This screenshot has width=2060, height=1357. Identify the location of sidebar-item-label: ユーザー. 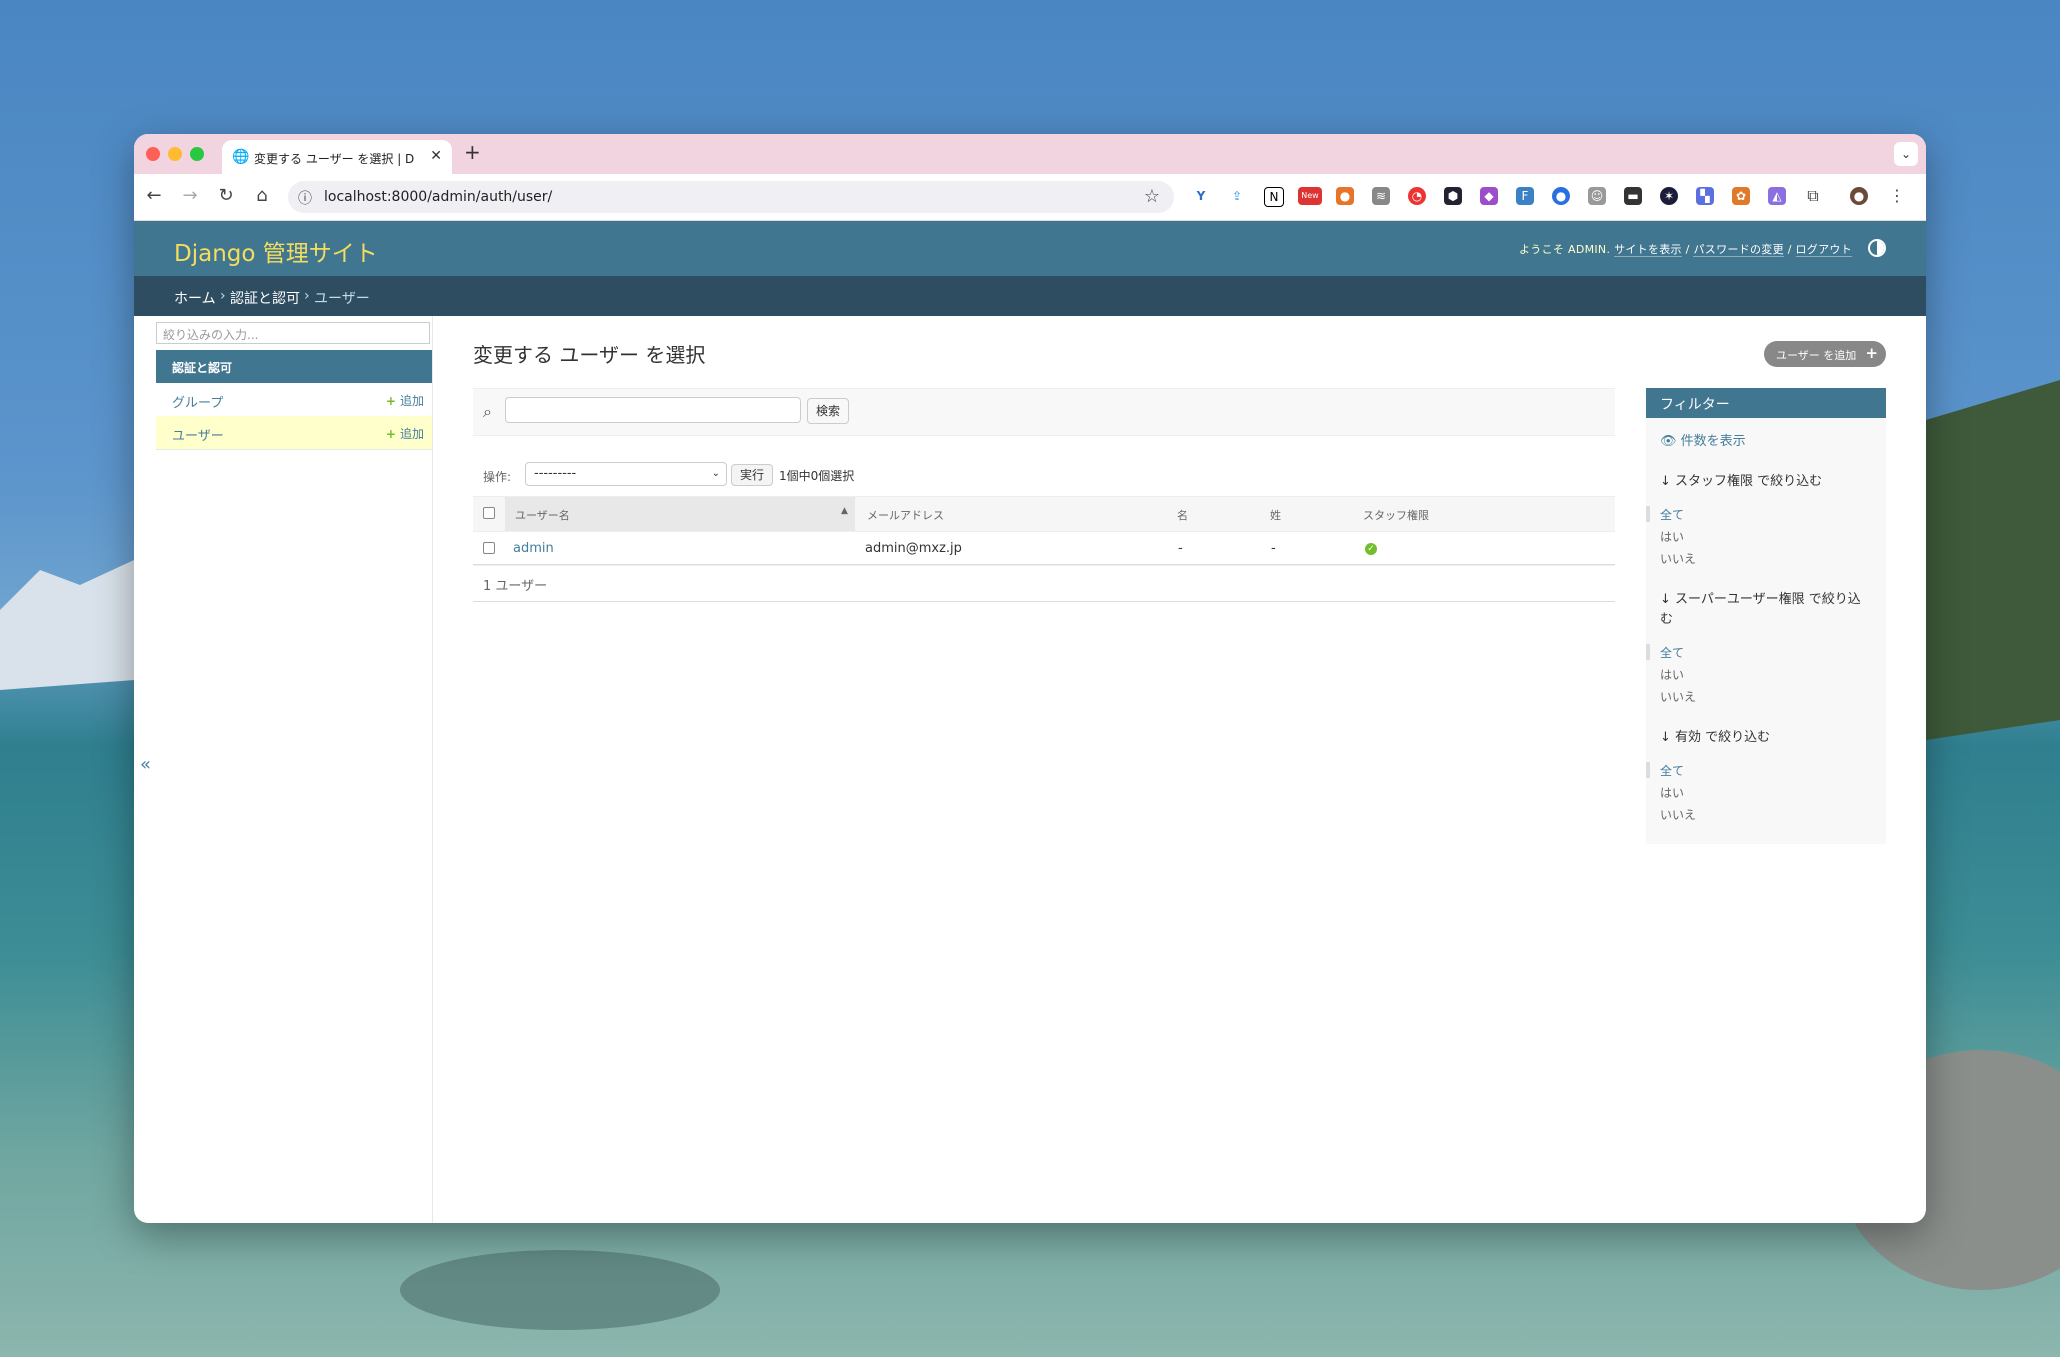
(198, 434).